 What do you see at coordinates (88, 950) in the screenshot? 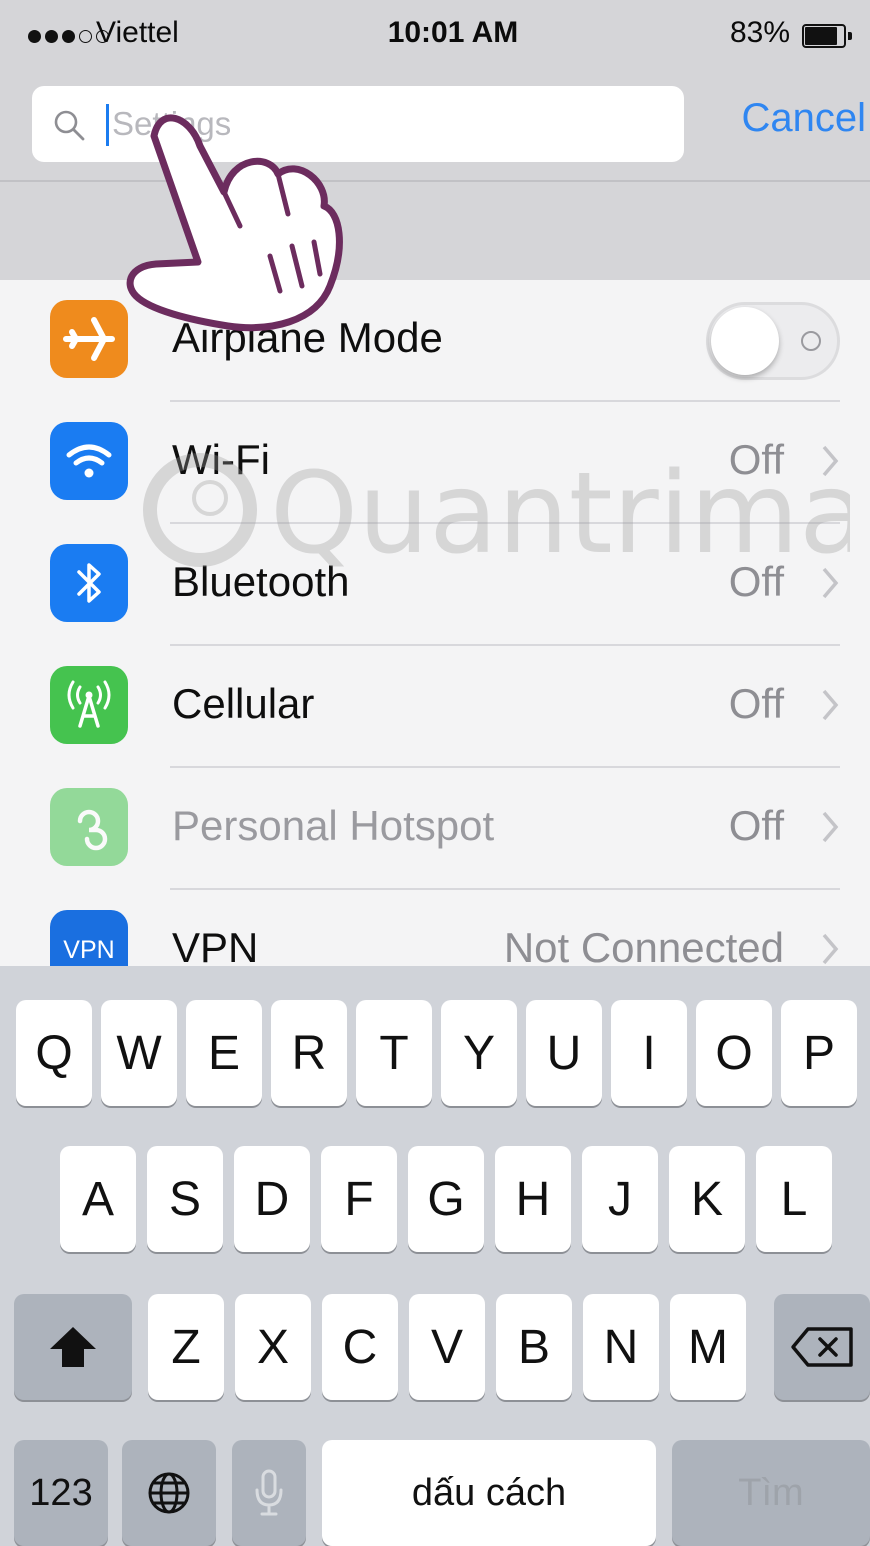
I see `vpn-icon-text: VPN` at bounding box center [88, 950].